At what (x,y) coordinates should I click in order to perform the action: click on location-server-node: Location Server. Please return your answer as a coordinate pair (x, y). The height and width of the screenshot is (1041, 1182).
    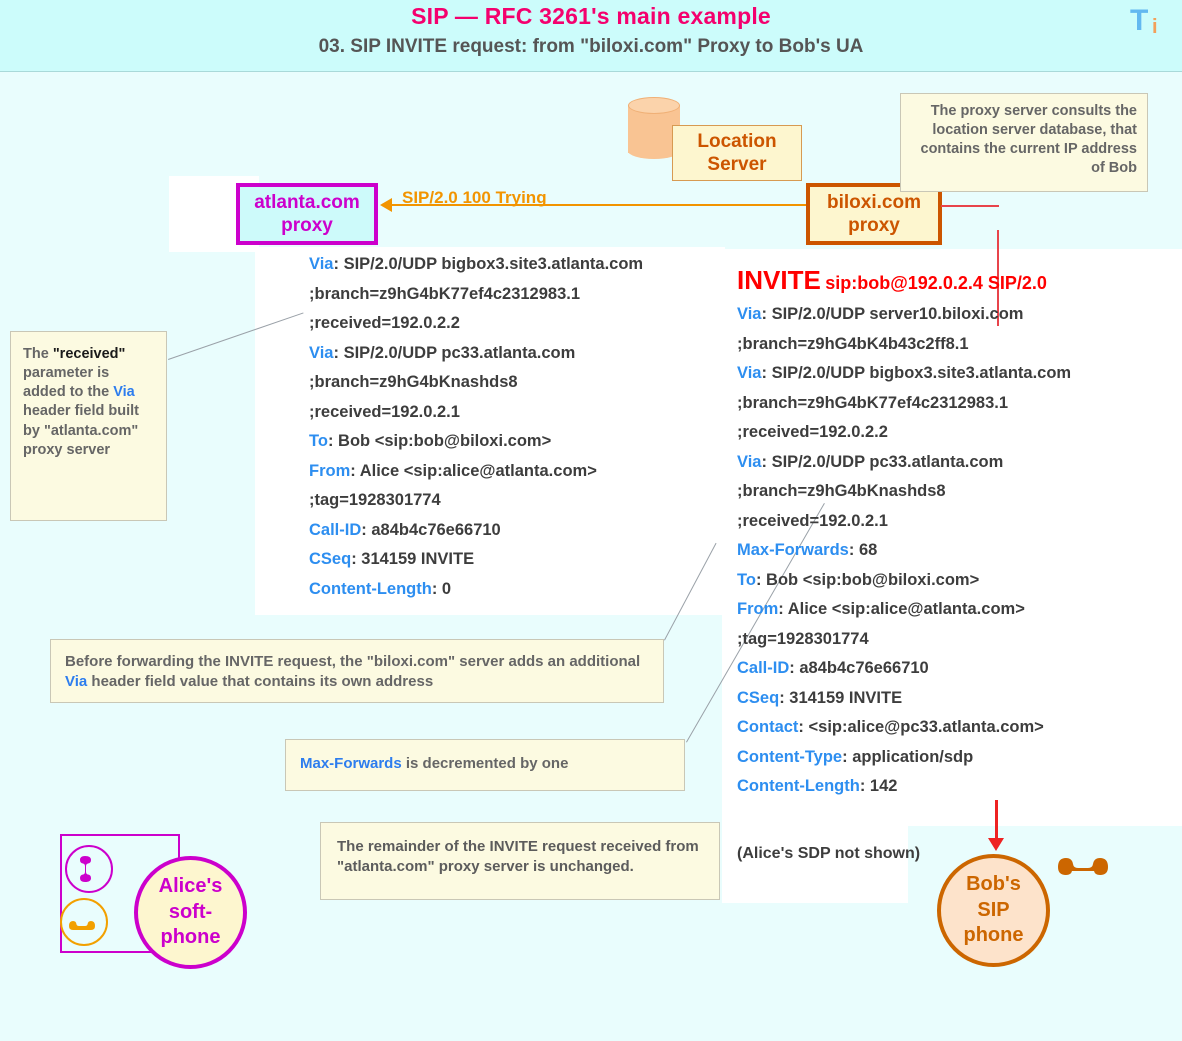
    Looking at the image, I should click on (737, 153).